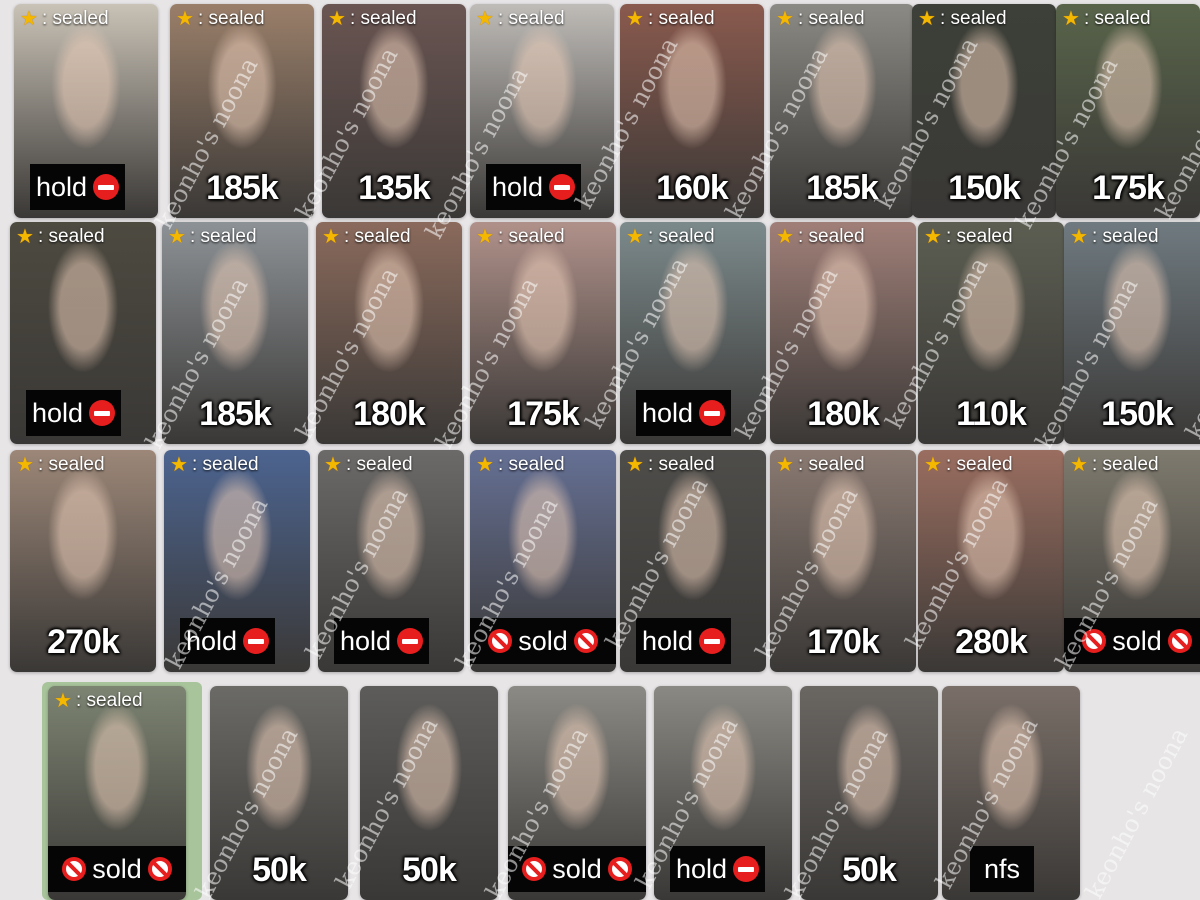 Image resolution: width=1200 pixels, height=900 pixels. Describe the element at coordinates (389, 333) in the screenshot. I see `photocard: ★: sealed 180k` at that location.